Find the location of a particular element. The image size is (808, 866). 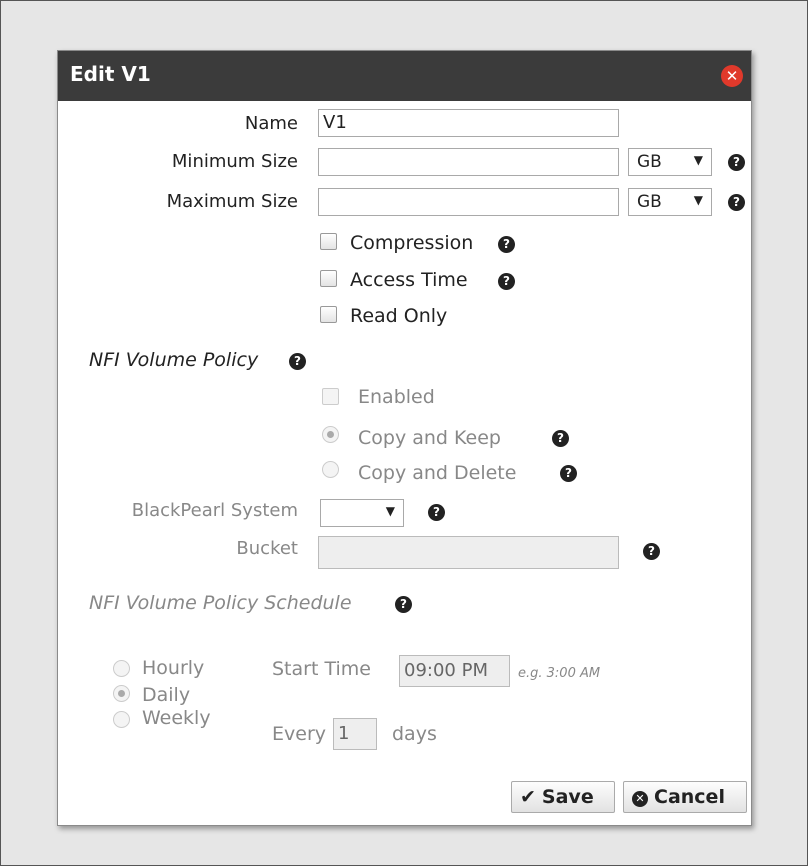

name-input: V1 is located at coordinates (468, 123).